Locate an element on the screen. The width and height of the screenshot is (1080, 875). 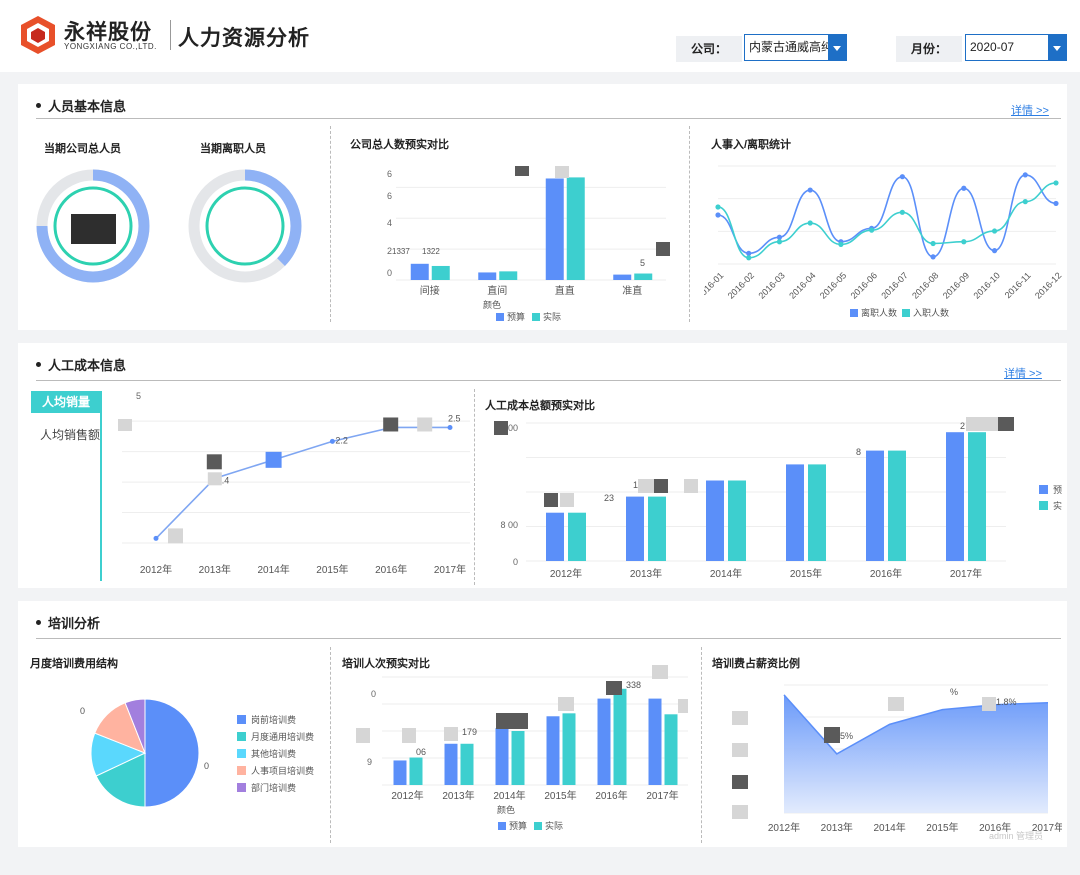
x-tick-label: 2016-02 is located at coordinates (741, 285).